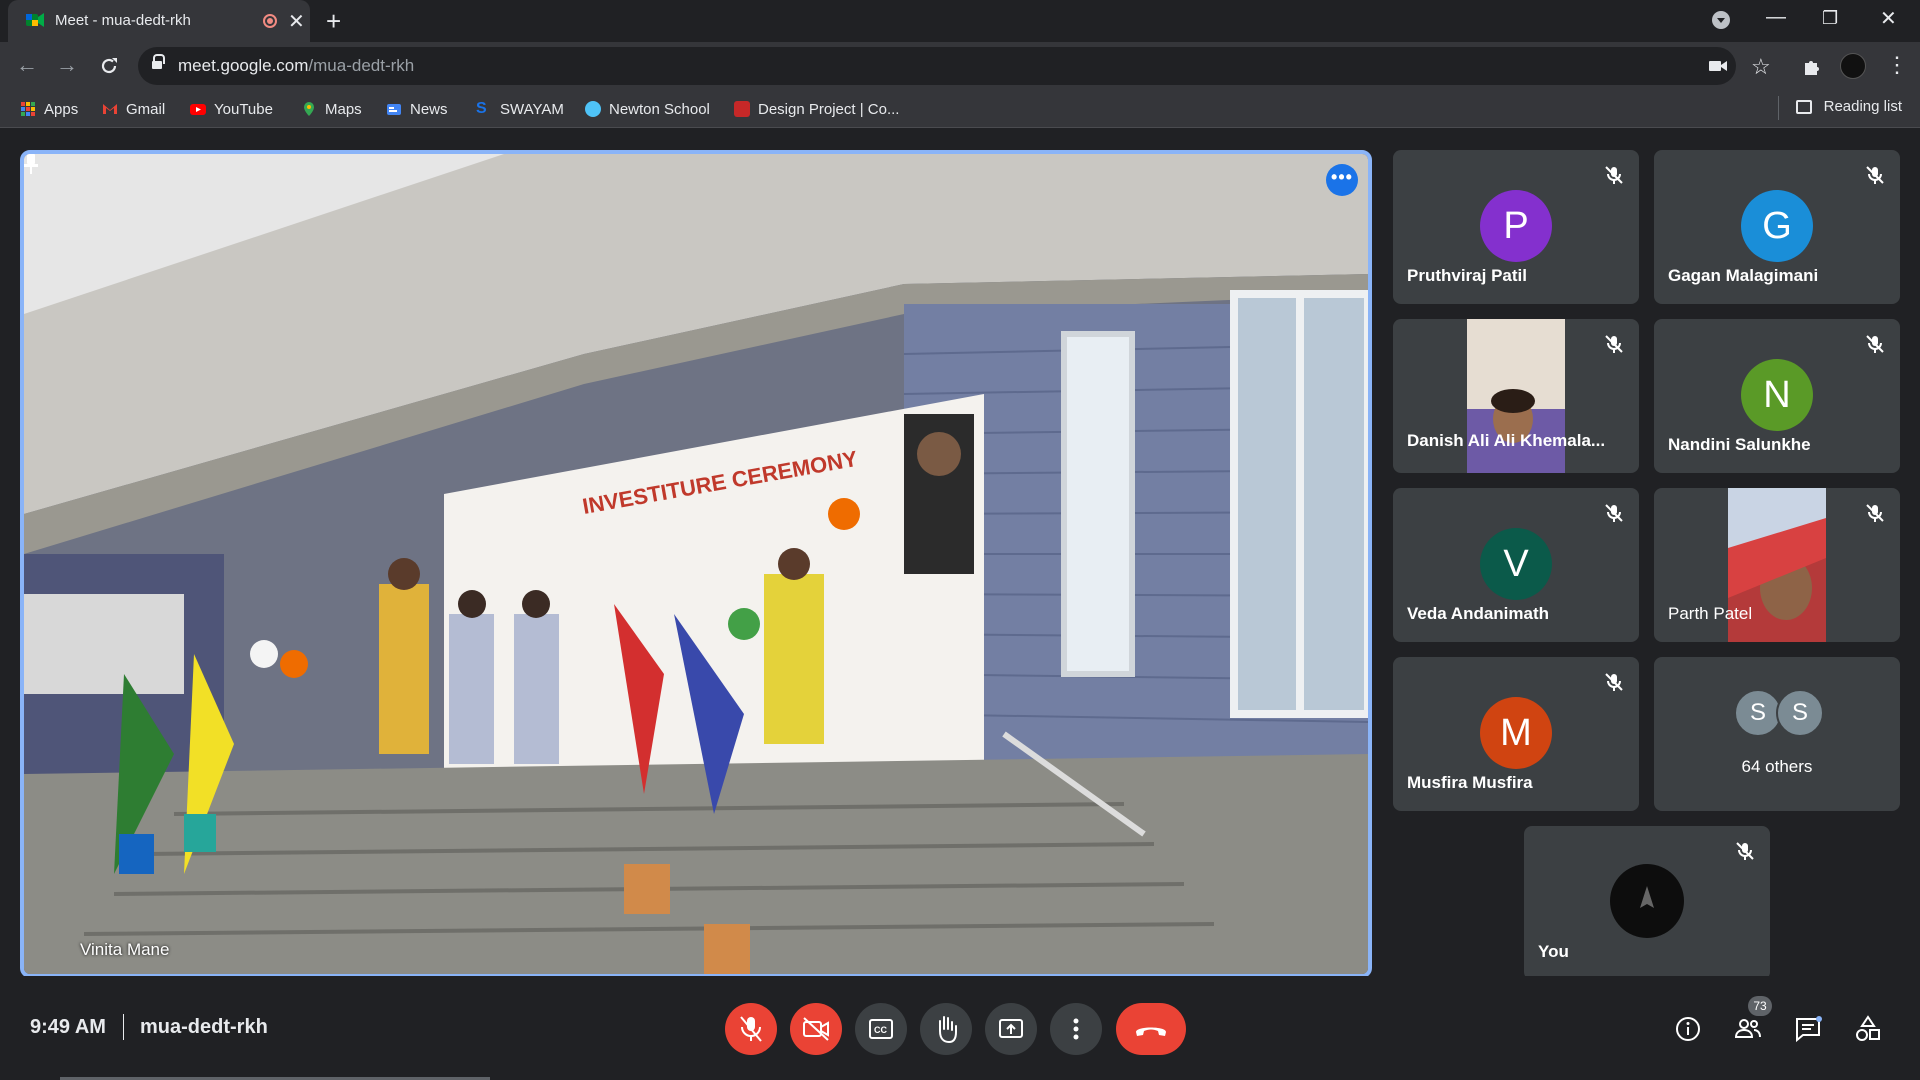 The width and height of the screenshot is (1920, 1080). What do you see at coordinates (231, 109) in the screenshot?
I see `bookmark-youtube: YouTube` at bounding box center [231, 109].